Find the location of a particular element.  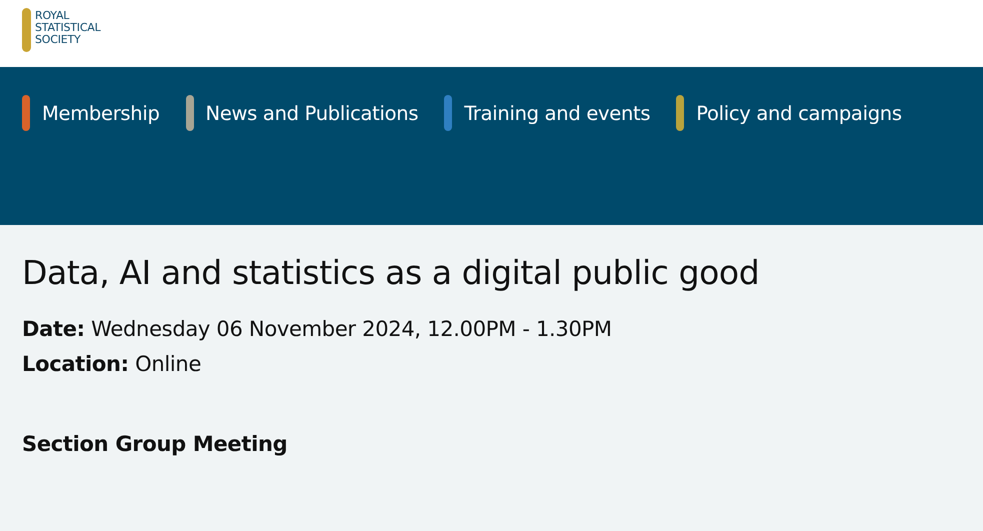

nav-link: Membership is located at coordinates (91, 113).